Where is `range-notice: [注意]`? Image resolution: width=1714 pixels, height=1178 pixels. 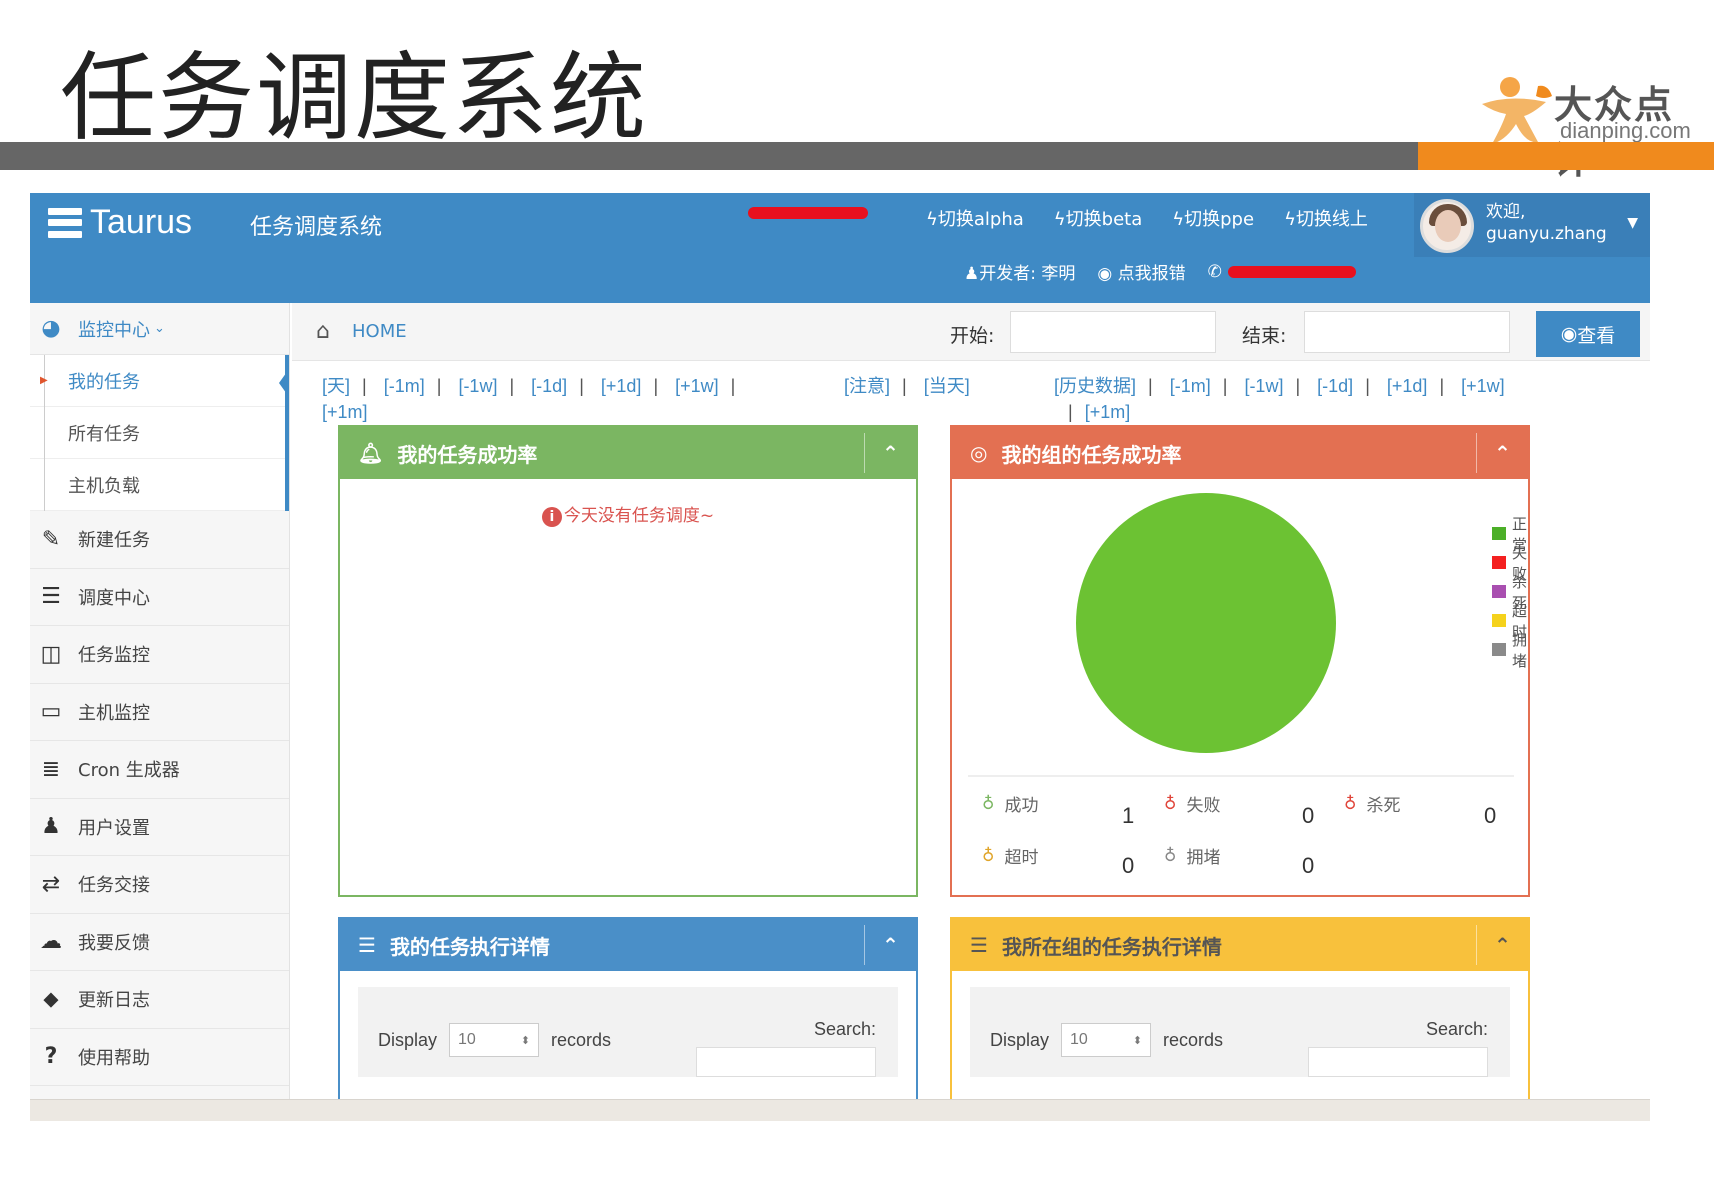
range-notice: [注意] is located at coordinates (867, 386).